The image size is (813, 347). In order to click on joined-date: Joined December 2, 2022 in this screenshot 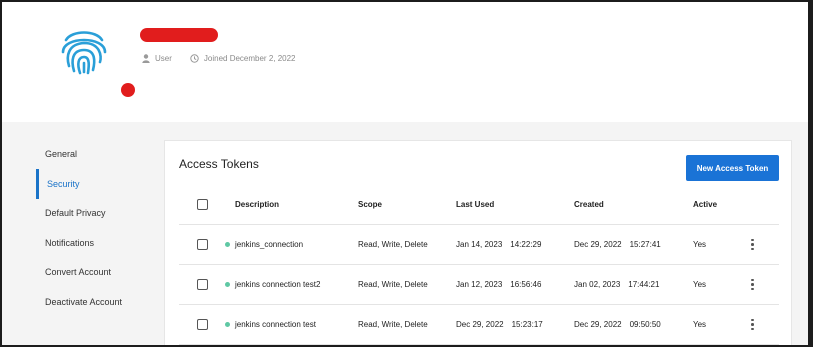, I will do `click(249, 58)`.